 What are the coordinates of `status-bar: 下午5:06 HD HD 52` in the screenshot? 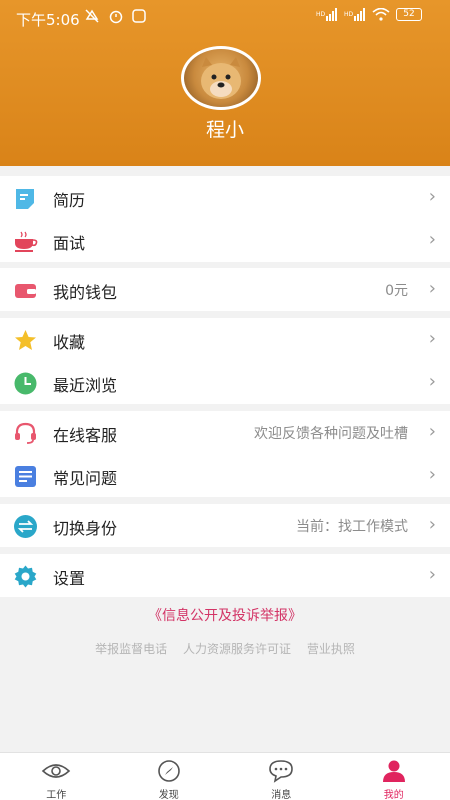 It's located at (225, 17).